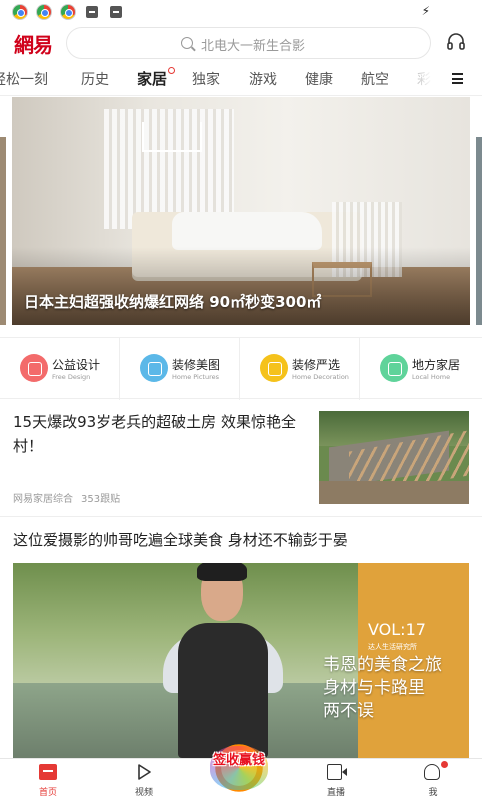  I want to click on image-vol-label: VOL:17, so click(397, 629).